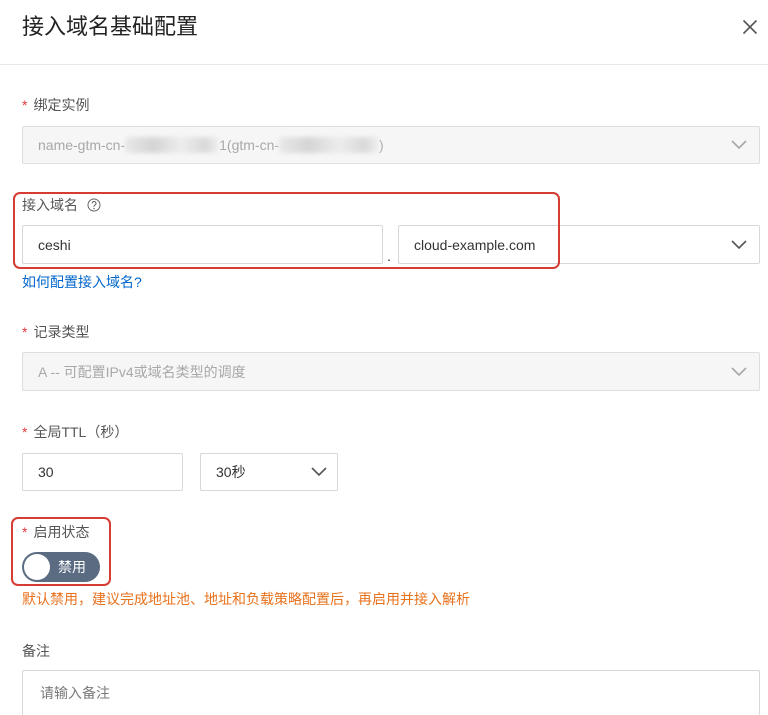 The image size is (768, 715). What do you see at coordinates (246, 599) in the screenshot?
I see `status-hint: 默认禁用，建议完成地址池、地址和负载策略配置后，再启用并接入解析` at bounding box center [246, 599].